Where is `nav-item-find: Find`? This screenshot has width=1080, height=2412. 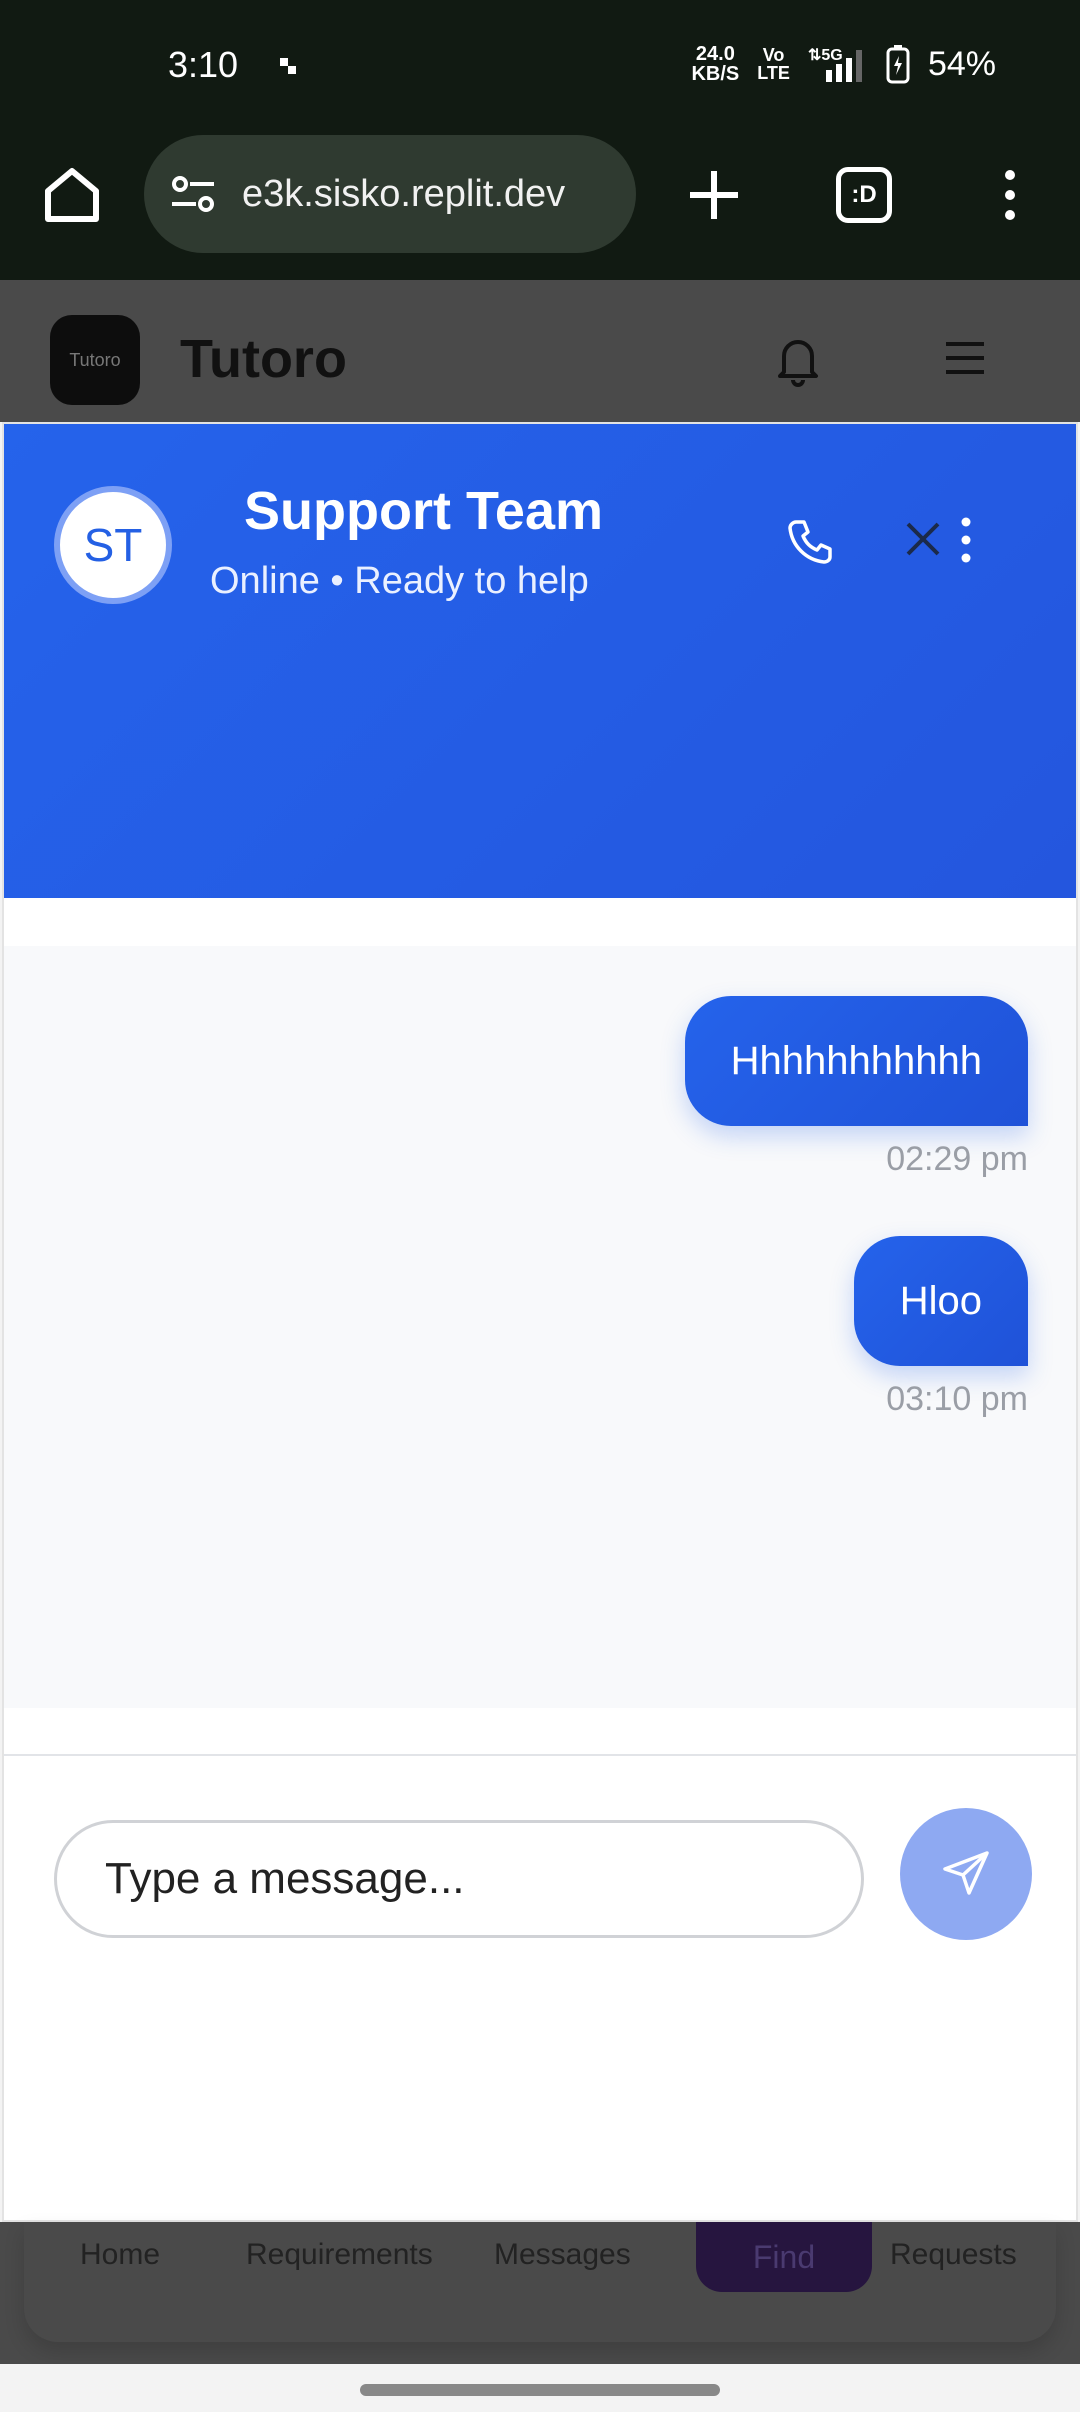 nav-item-find: Find is located at coordinates (784, 2257).